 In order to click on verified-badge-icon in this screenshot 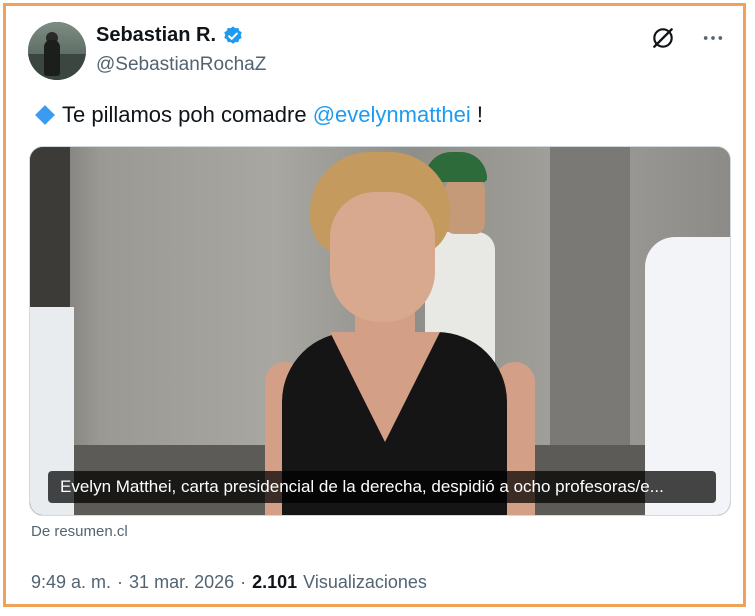, I will do `click(233, 36)`.